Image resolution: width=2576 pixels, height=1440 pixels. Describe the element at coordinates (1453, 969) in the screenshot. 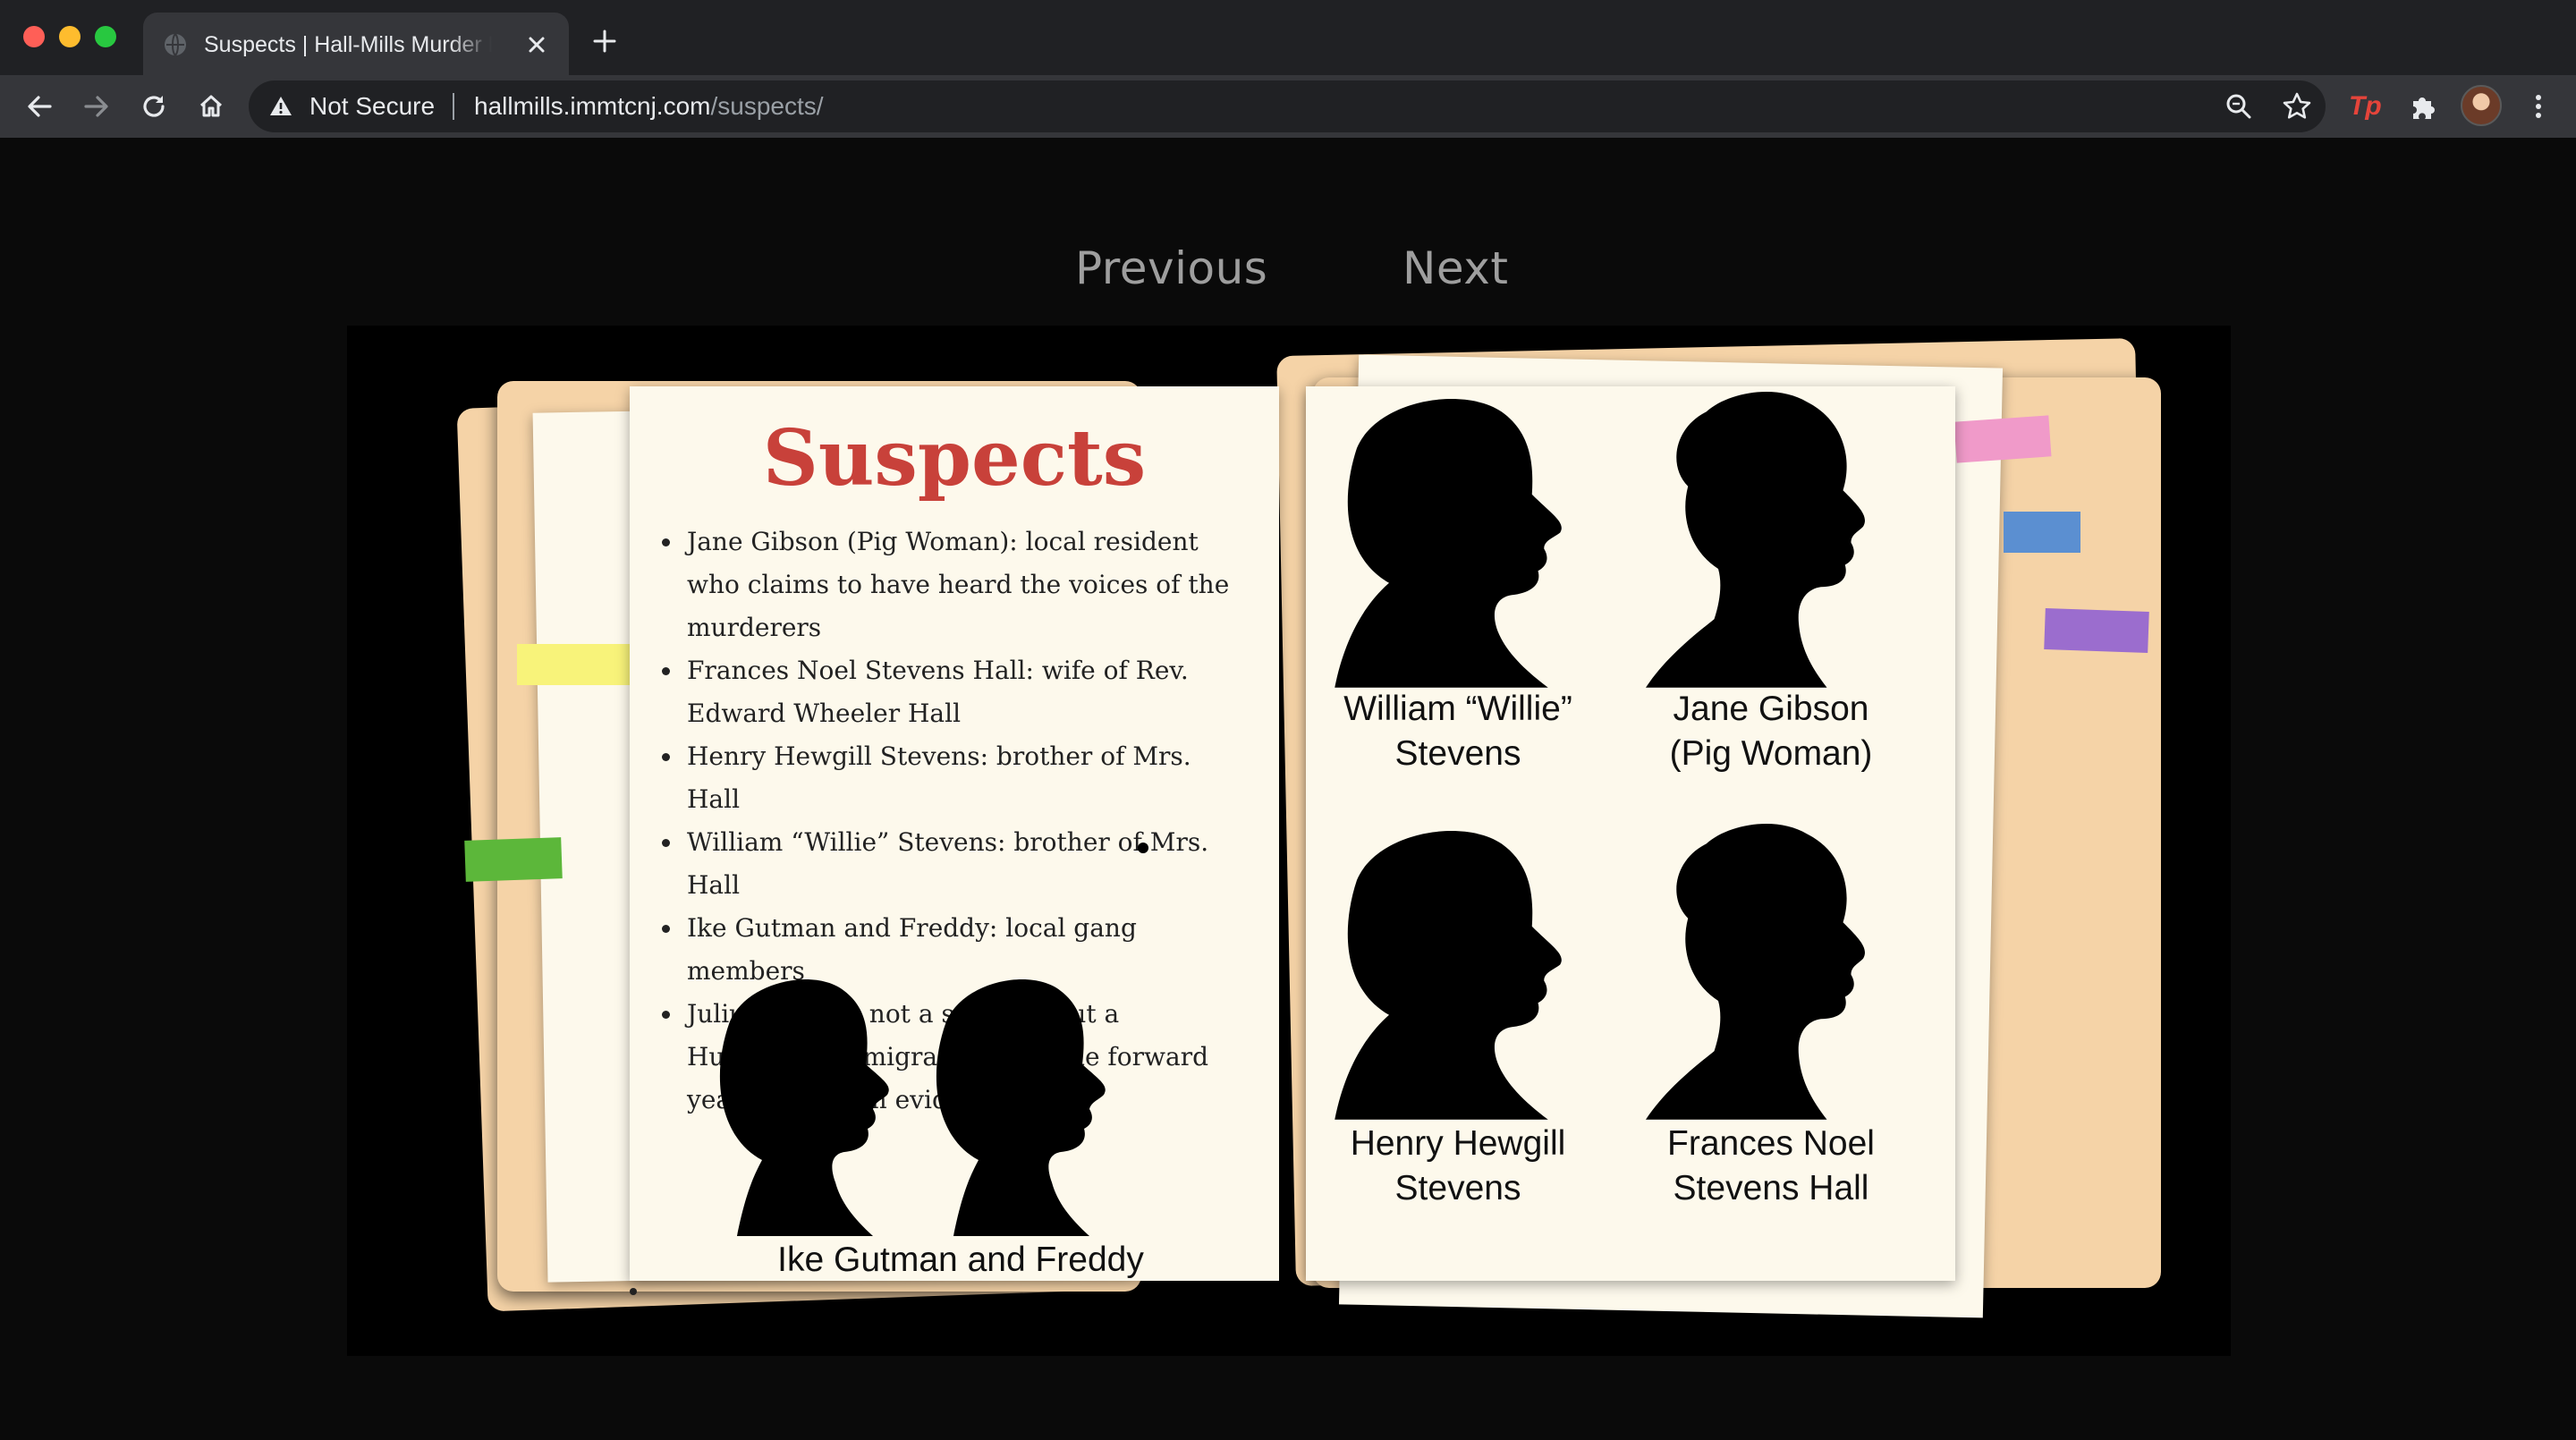

I see `henry-silhouette` at that location.